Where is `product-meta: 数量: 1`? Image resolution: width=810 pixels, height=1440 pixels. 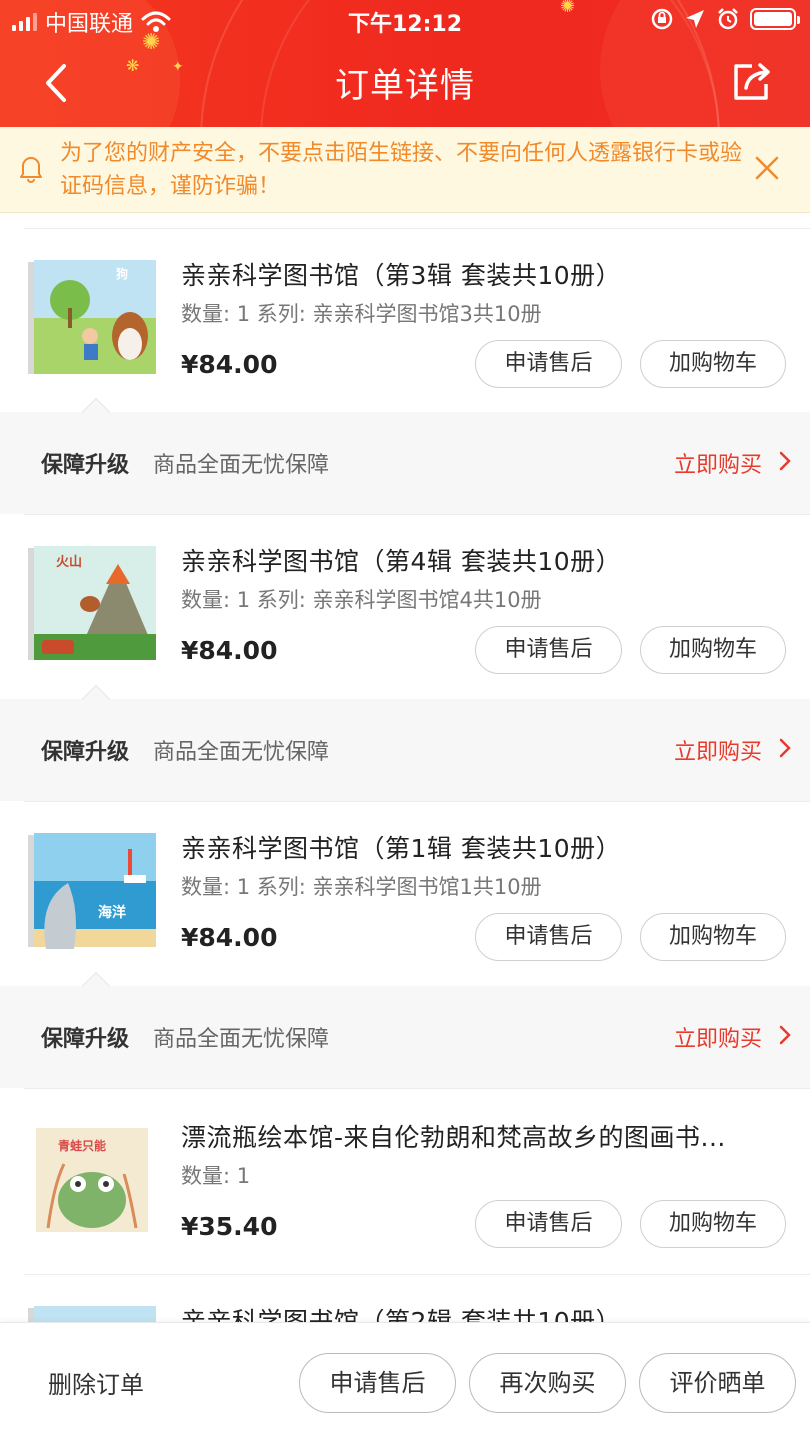 product-meta: 数量: 1 is located at coordinates (216, 1176).